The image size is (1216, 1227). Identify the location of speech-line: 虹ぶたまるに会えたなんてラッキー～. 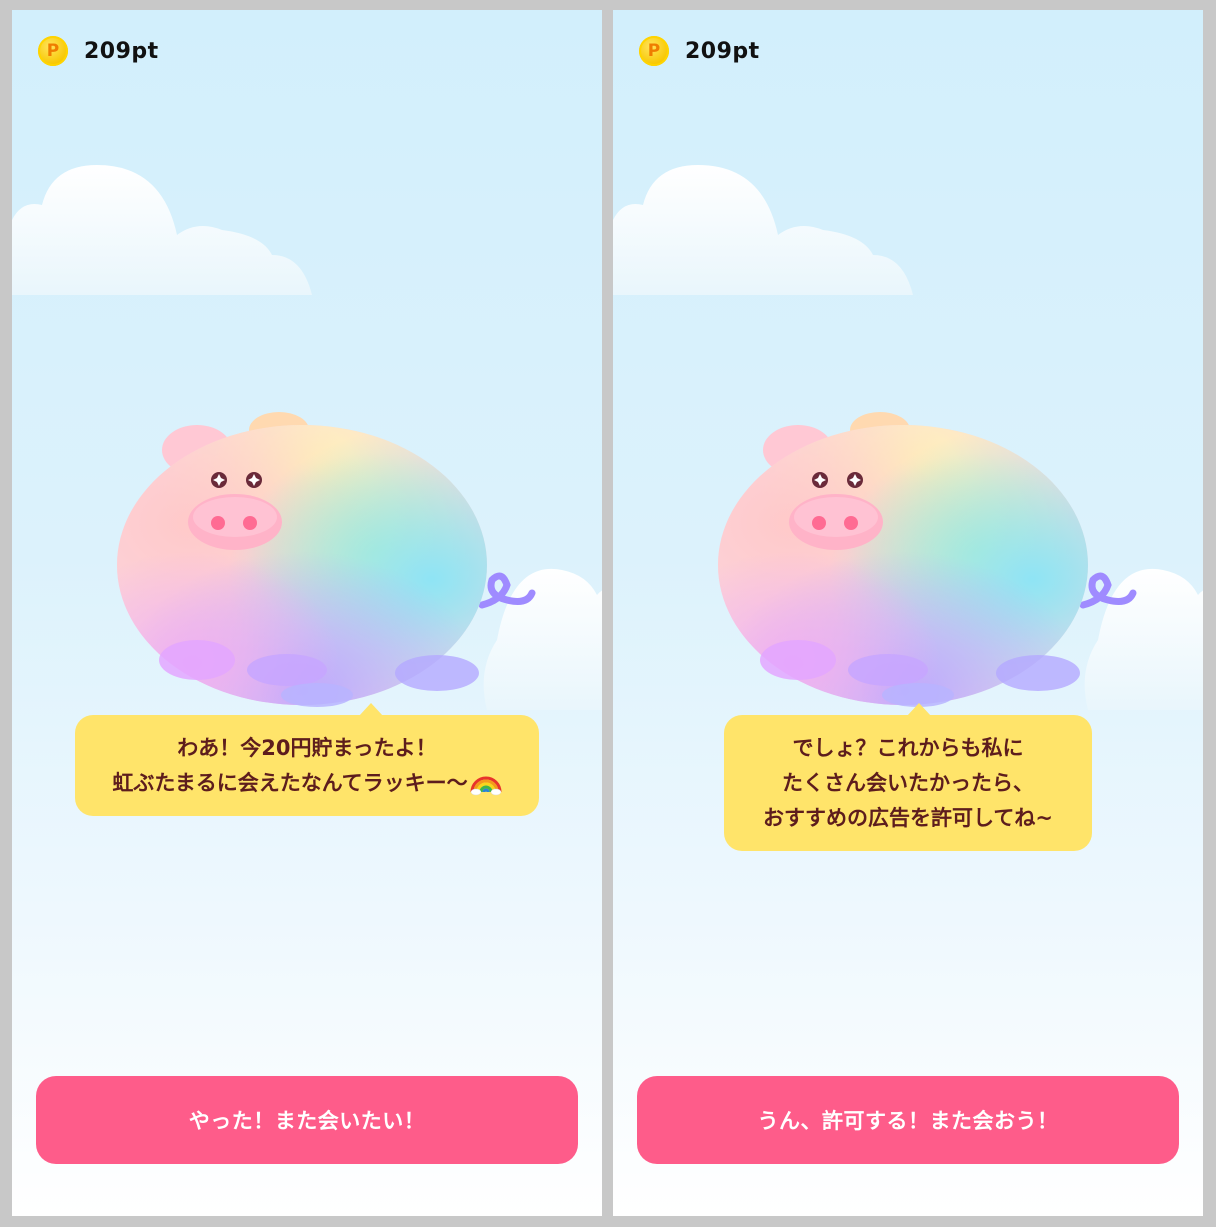
(290, 783).